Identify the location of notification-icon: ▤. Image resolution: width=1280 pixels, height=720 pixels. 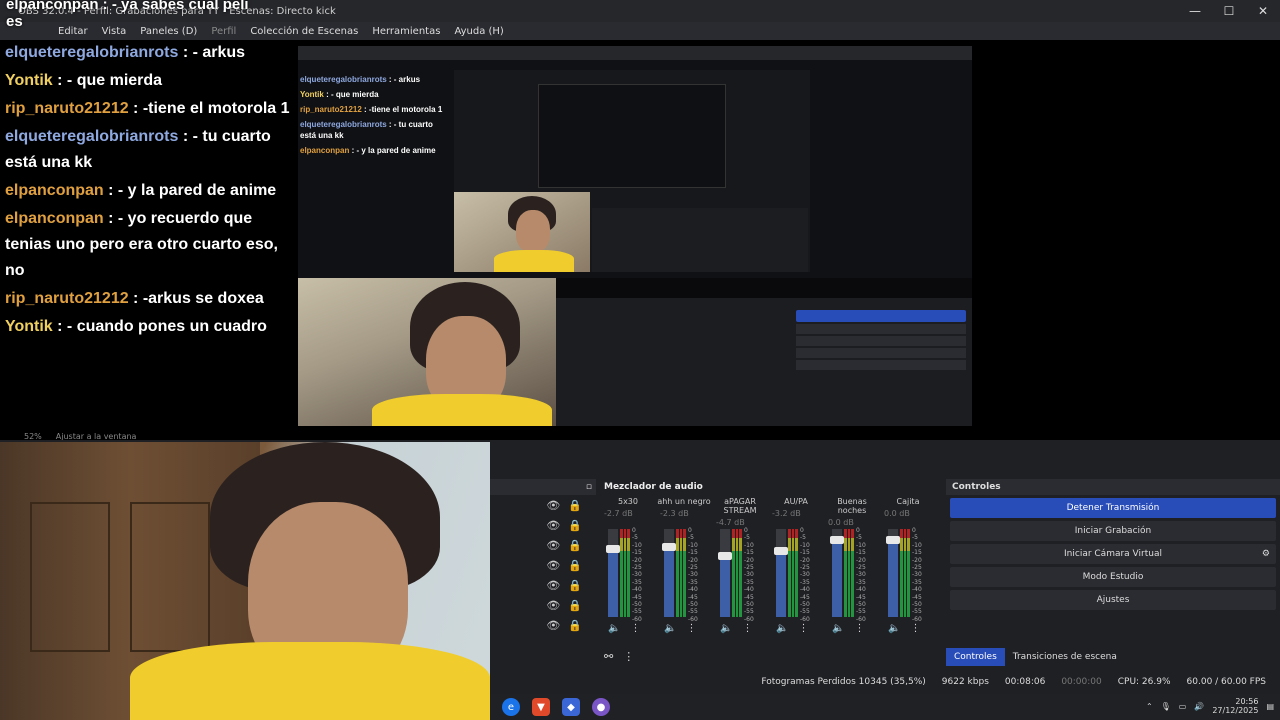
(1270, 706).